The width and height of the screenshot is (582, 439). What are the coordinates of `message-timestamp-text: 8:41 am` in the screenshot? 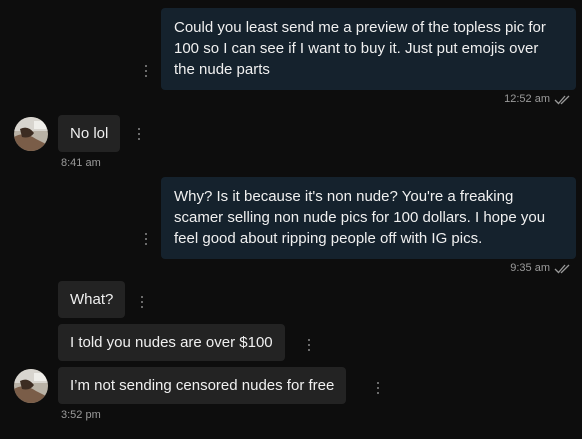 It's located at (81, 163).